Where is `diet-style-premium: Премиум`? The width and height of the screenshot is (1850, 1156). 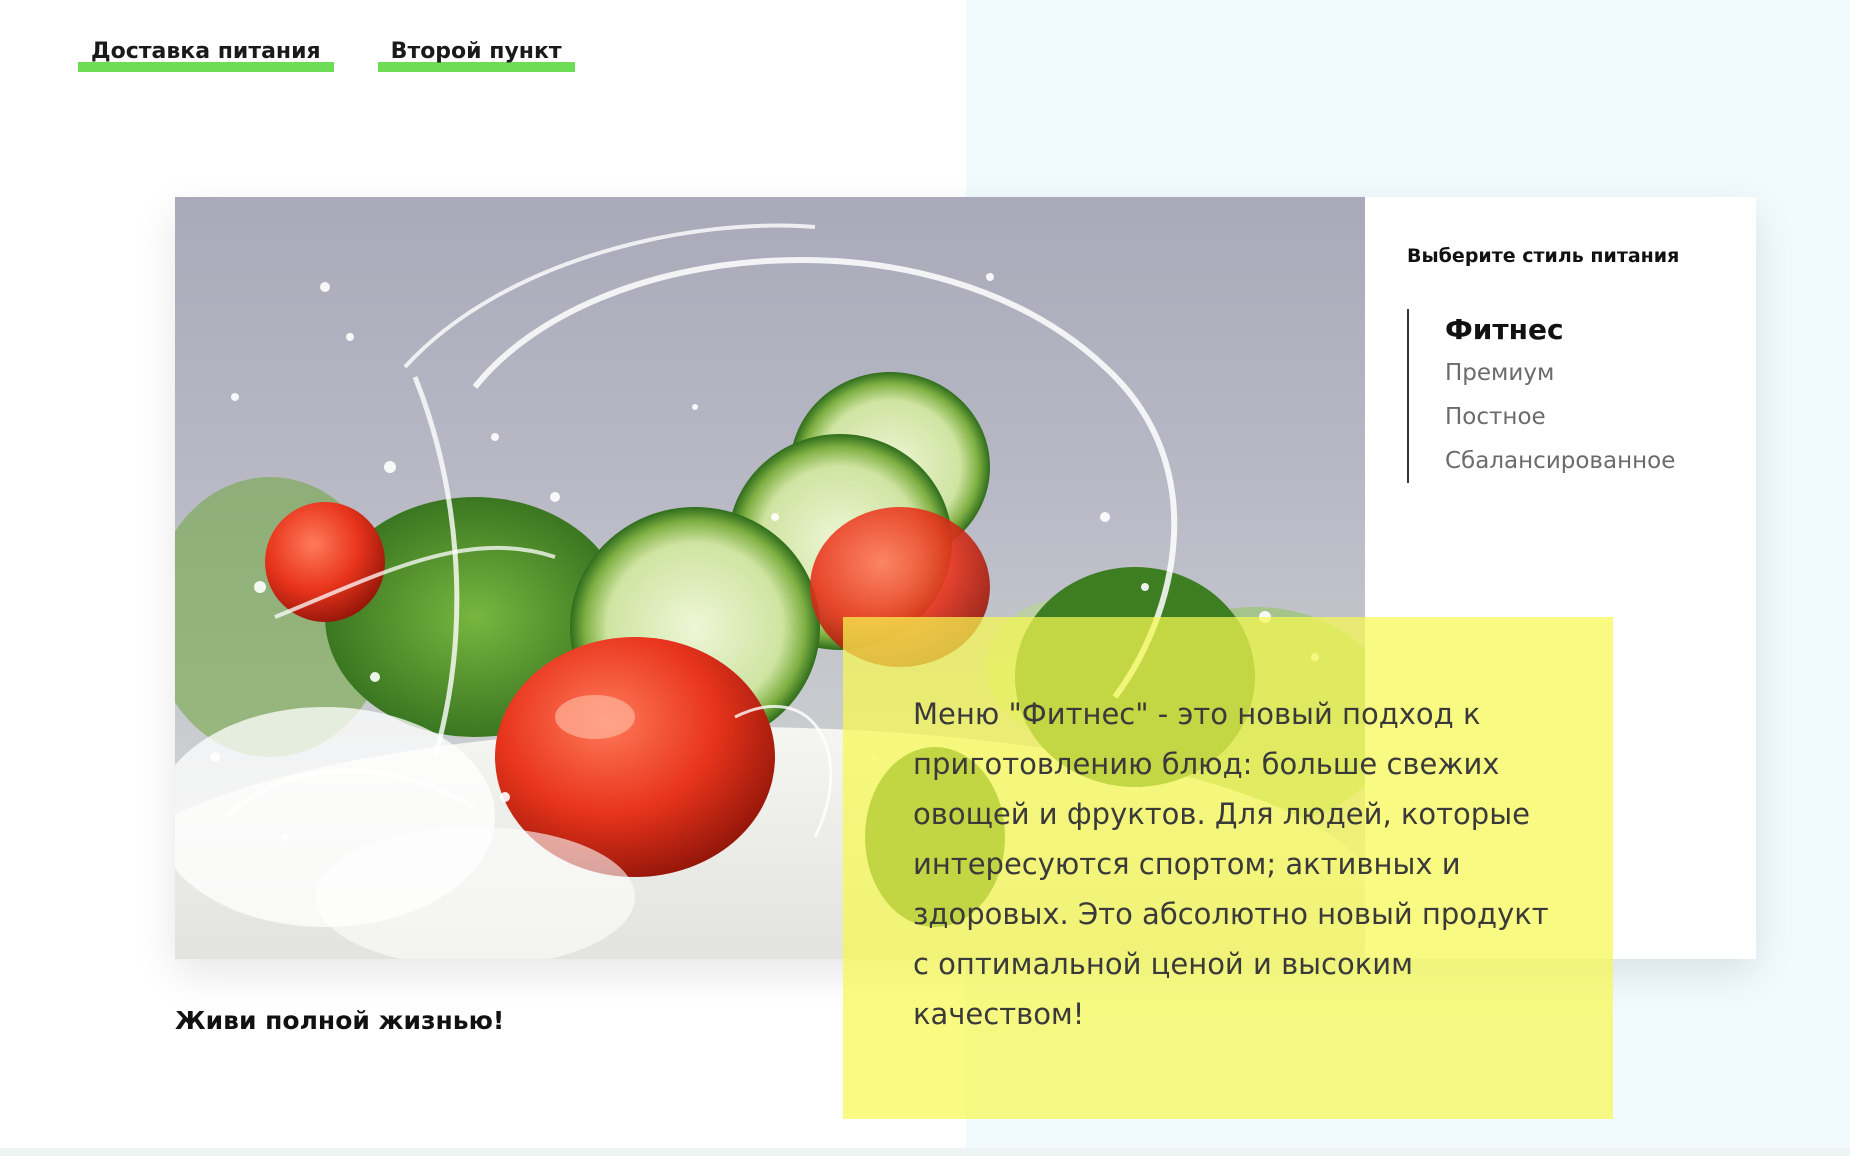 diet-style-premium: Премиум is located at coordinates (1586, 373).